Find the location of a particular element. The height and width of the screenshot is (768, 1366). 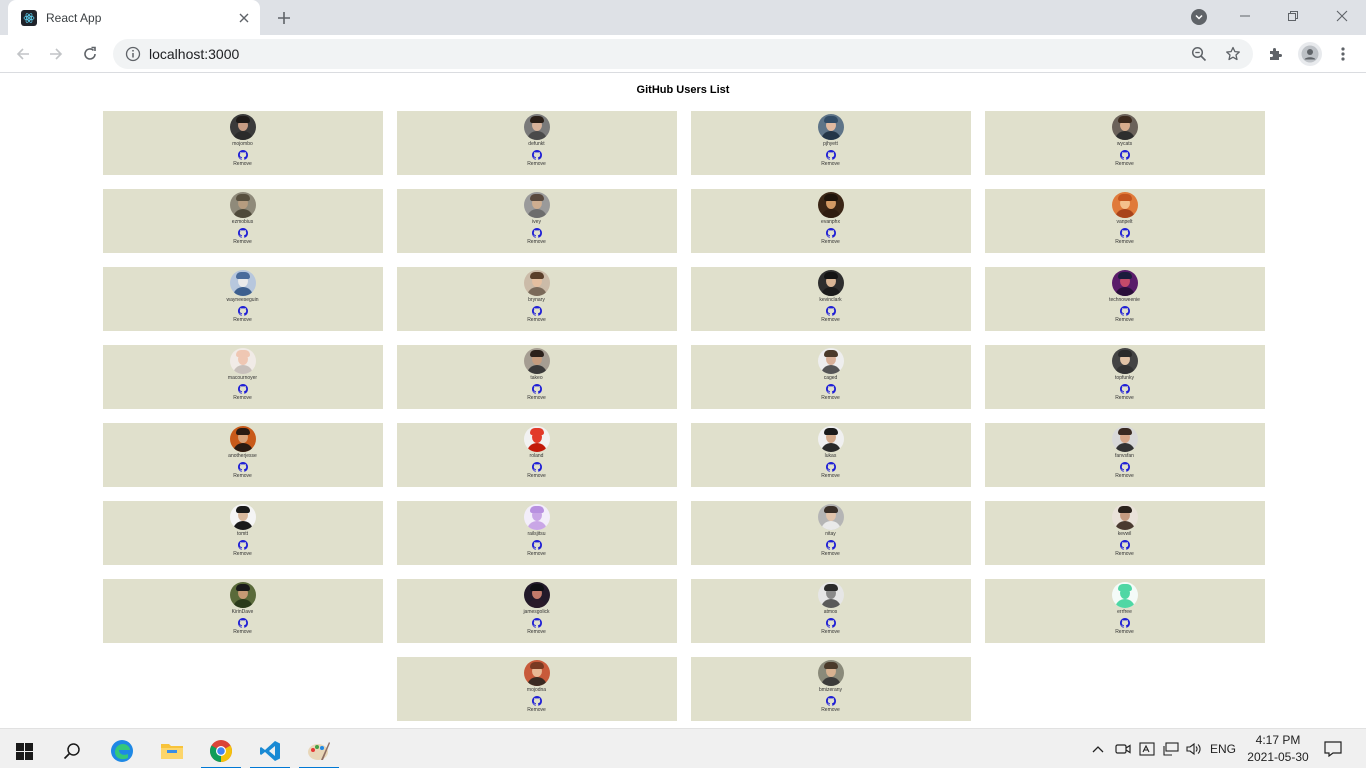

browser-titlebar: React App is located at coordinates (683, 17).